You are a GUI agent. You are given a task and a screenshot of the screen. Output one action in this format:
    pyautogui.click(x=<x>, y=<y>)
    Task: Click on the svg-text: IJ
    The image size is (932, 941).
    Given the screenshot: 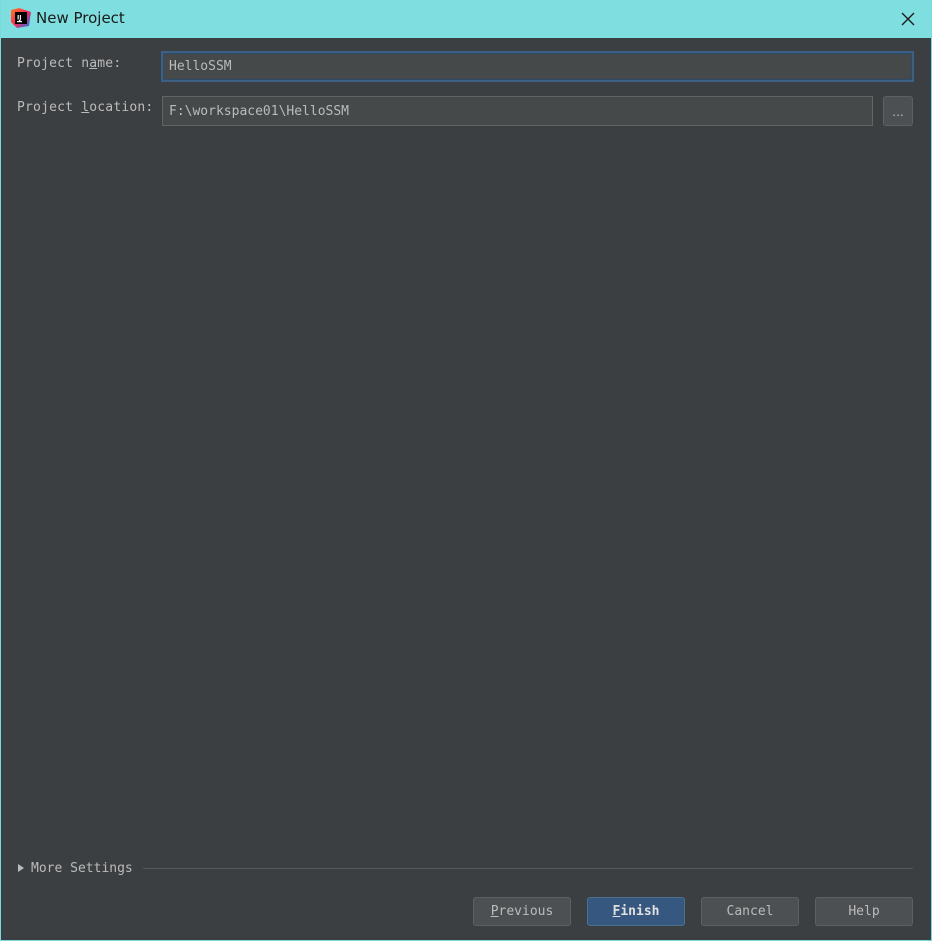 What is the action you would take?
    pyautogui.click(x=19, y=18)
    